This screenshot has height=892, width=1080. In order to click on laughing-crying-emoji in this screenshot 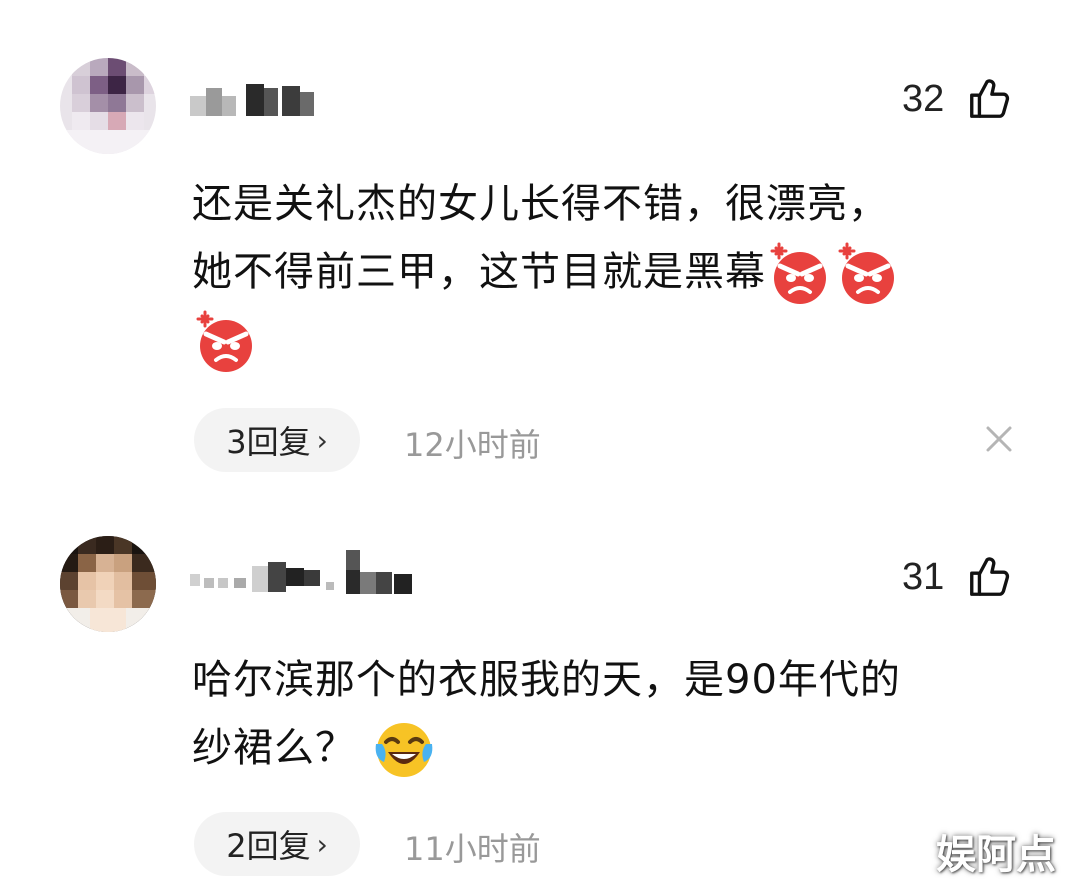, I will do `click(404, 750)`.